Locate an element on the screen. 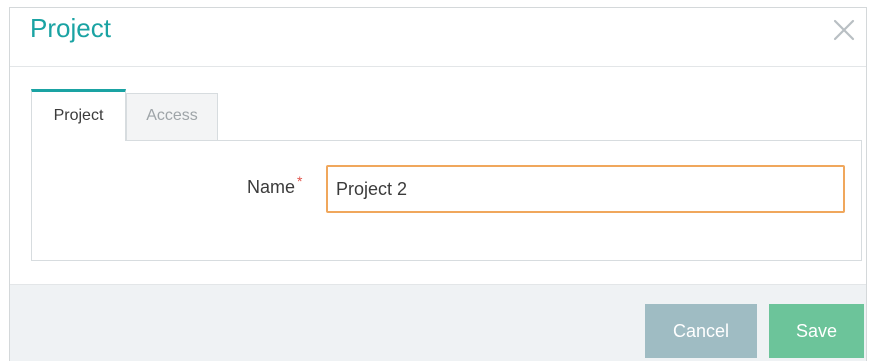  tab-access: Access is located at coordinates (172, 117).